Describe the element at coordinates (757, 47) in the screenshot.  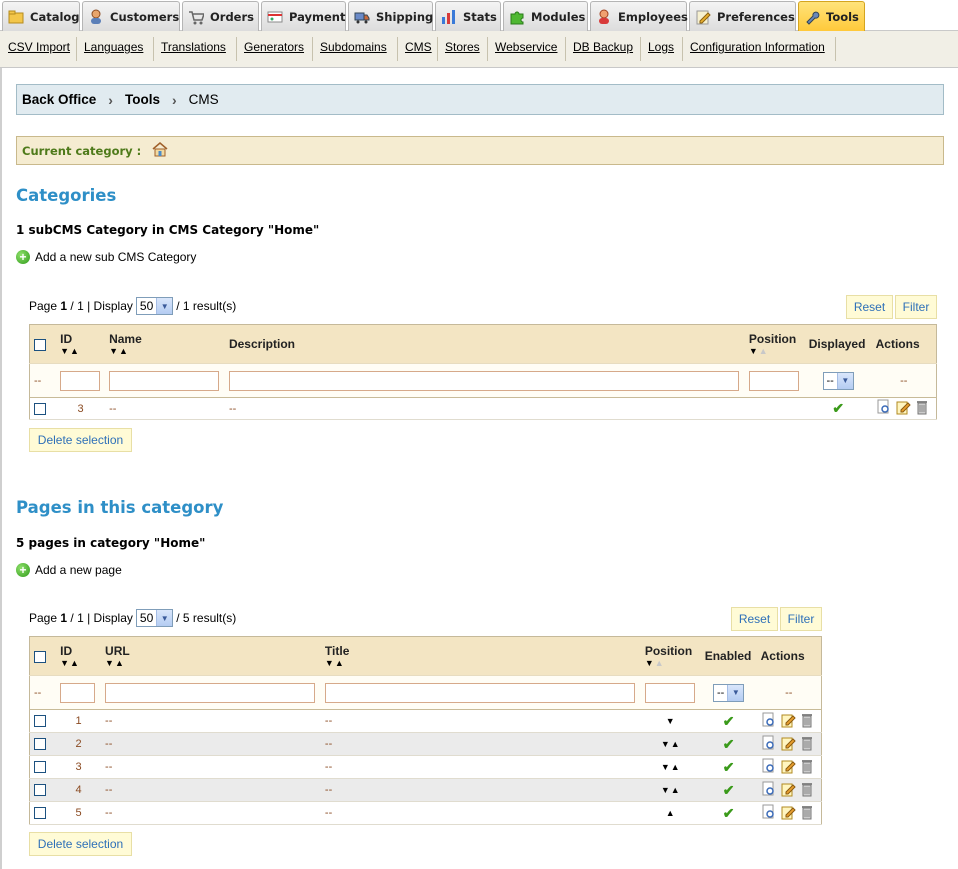
I see `submenu-configuration-information: Configuration Information` at that location.